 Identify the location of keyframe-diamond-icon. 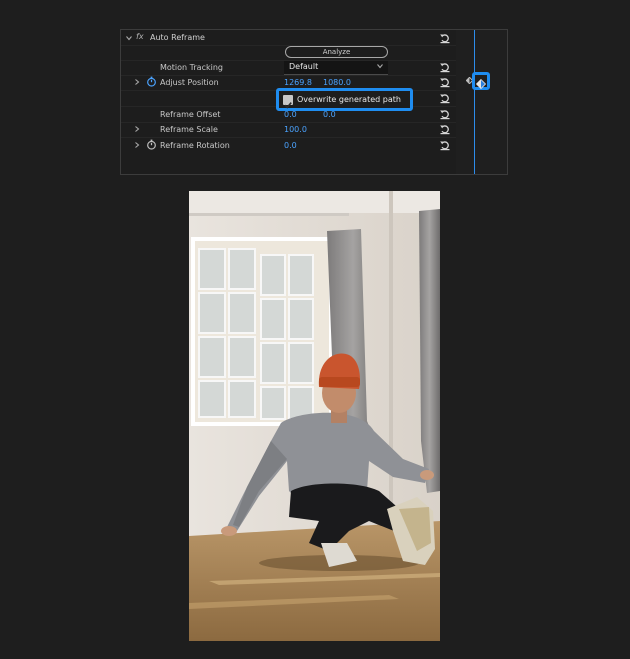
(481, 84).